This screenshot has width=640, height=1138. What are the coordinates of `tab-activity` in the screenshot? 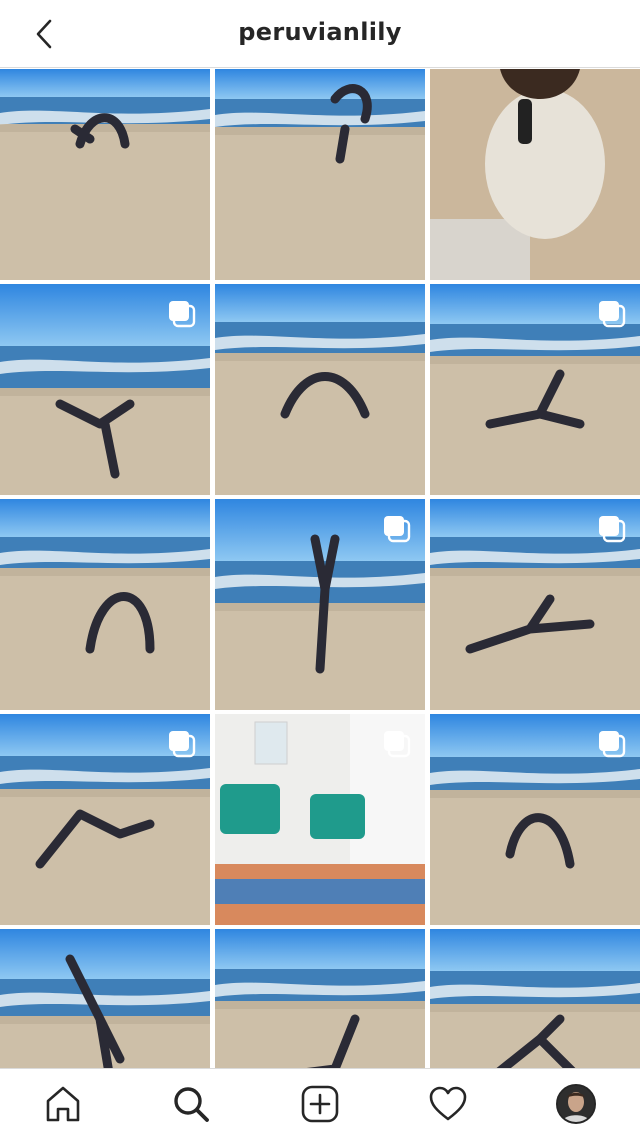 It's located at (448, 1104).